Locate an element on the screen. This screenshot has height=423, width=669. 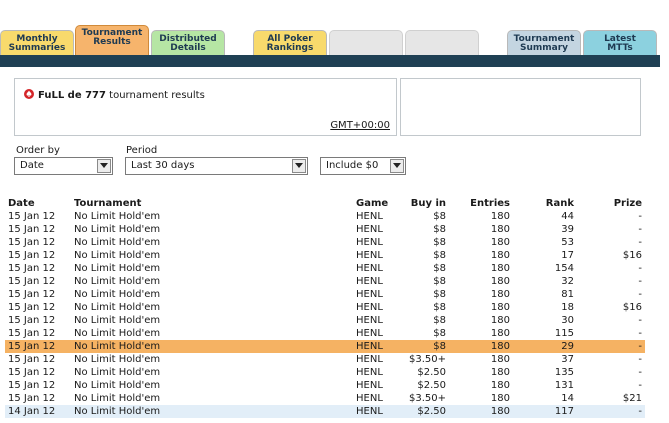
tab-label: Results is located at coordinates (112, 42).